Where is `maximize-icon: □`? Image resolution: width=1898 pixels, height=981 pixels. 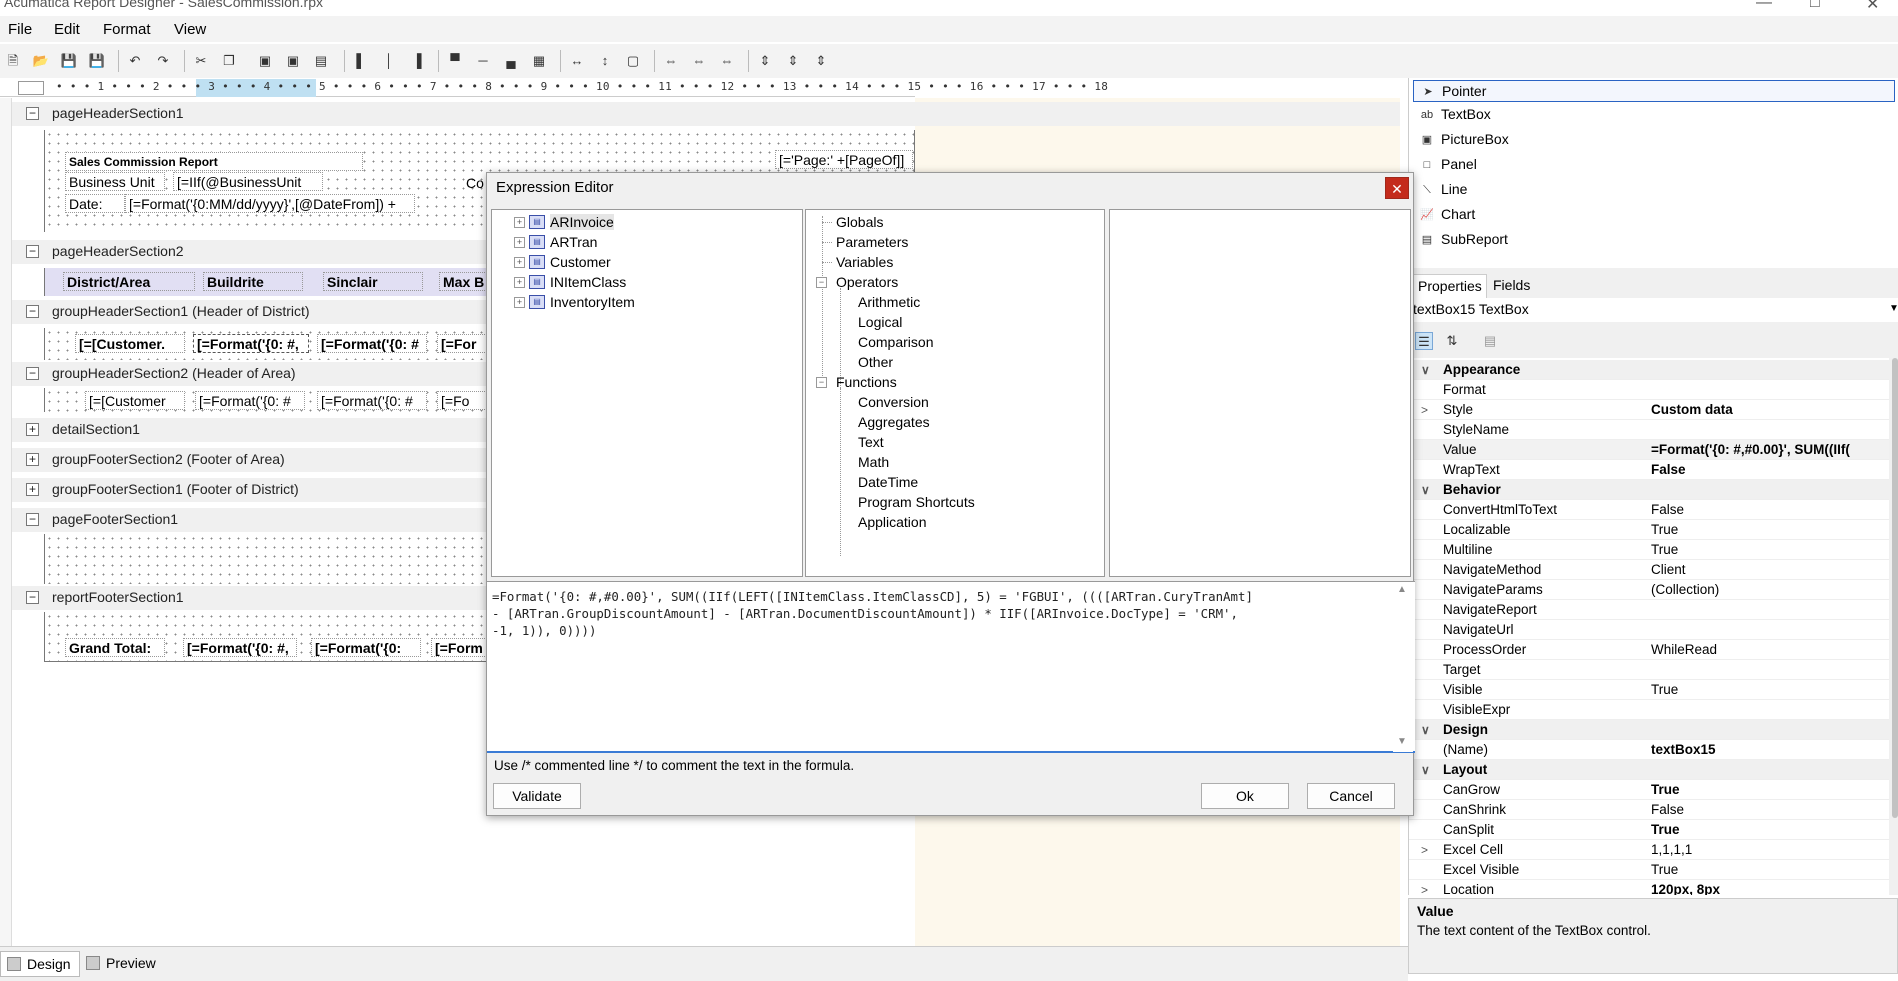 maximize-icon: □ is located at coordinates (1815, 6).